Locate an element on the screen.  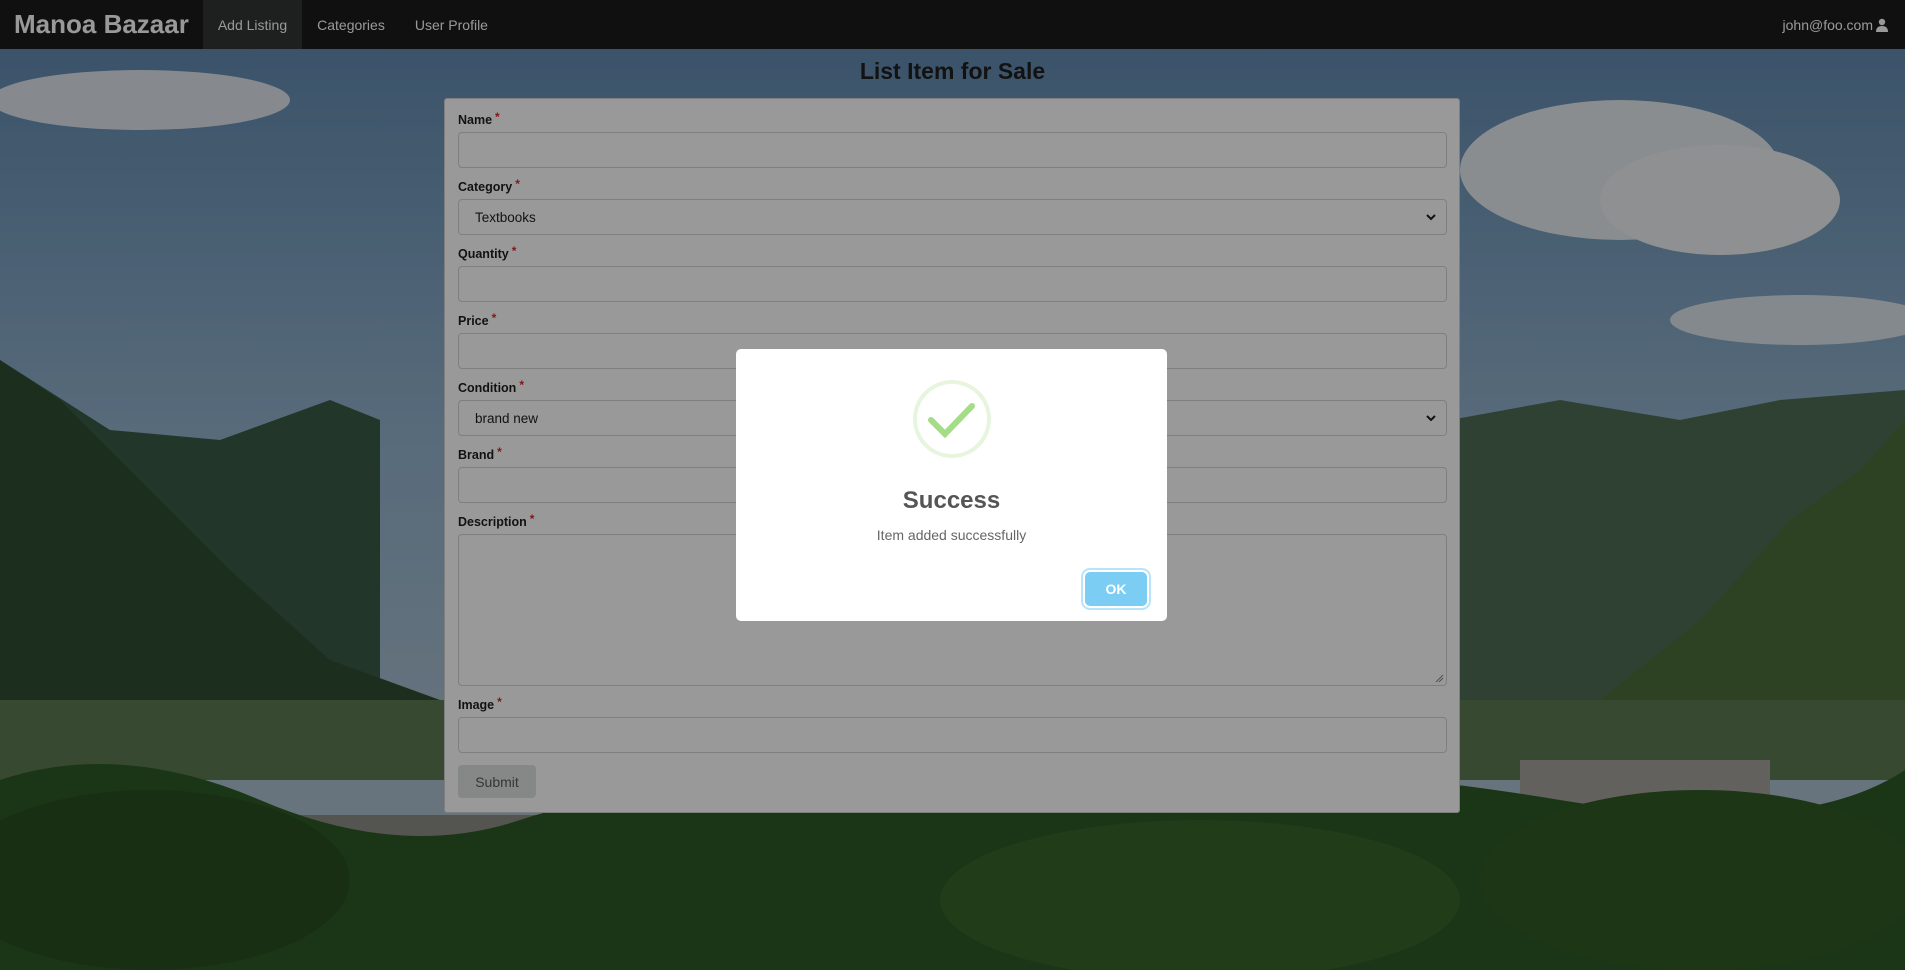
success-dialog: Success Item added successfully OK is located at coordinates (951, 485).